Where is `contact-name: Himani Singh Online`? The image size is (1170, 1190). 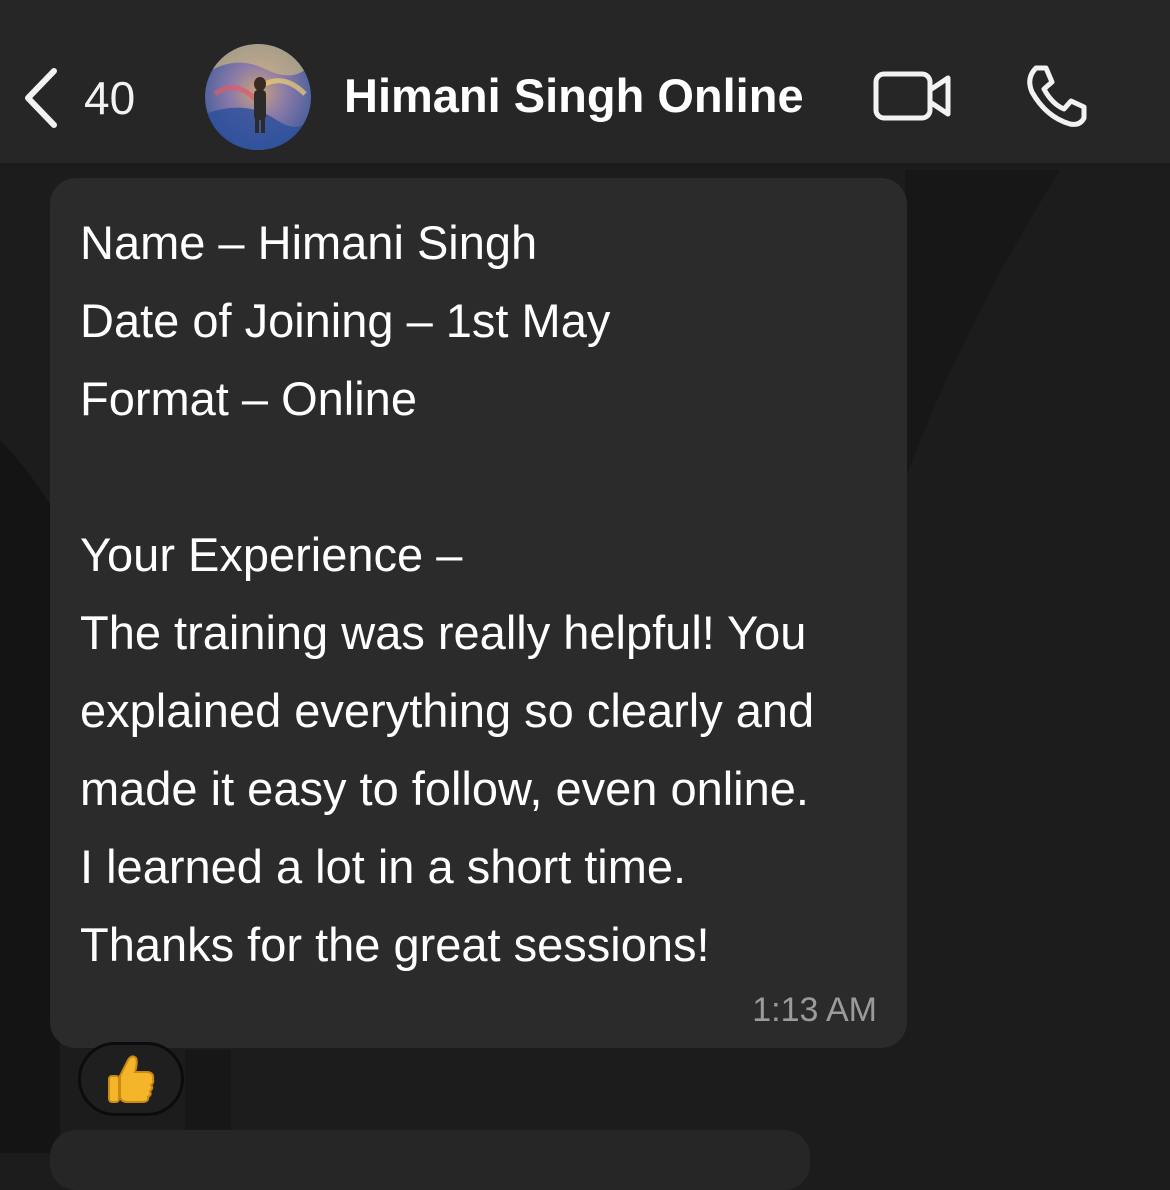 contact-name: Himani Singh Online is located at coordinates (574, 95).